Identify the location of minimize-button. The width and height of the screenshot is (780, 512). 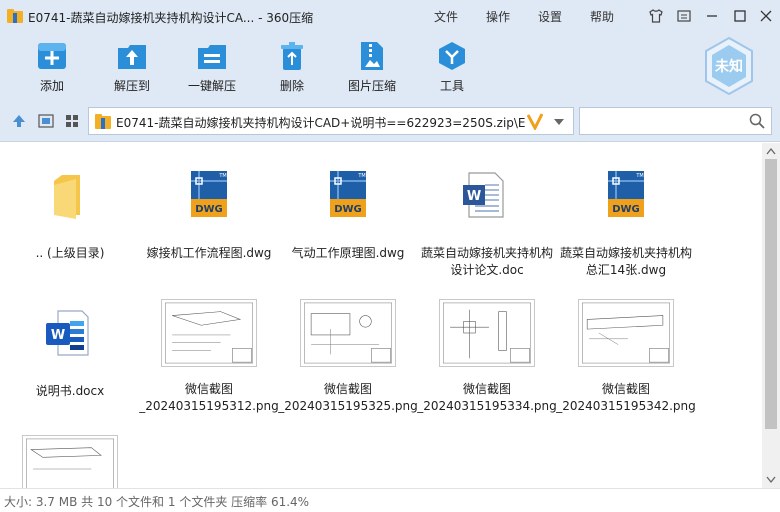
(712, 16).